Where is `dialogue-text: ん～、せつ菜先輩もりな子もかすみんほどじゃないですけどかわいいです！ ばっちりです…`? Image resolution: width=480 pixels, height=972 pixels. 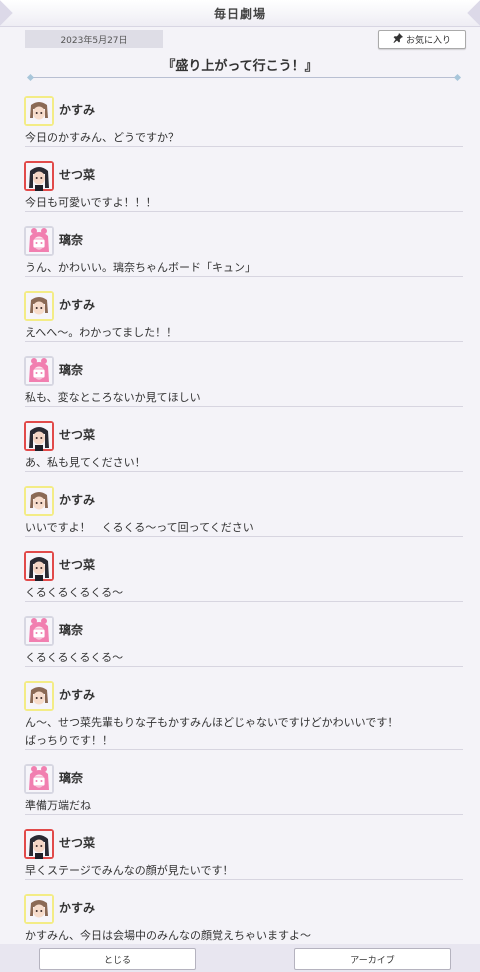
dialogue-text: ん～、せつ菜先輩もりな子もかすみんほどじゃないですけどかわいいです！ ばっちりです… is located at coordinates (212, 731).